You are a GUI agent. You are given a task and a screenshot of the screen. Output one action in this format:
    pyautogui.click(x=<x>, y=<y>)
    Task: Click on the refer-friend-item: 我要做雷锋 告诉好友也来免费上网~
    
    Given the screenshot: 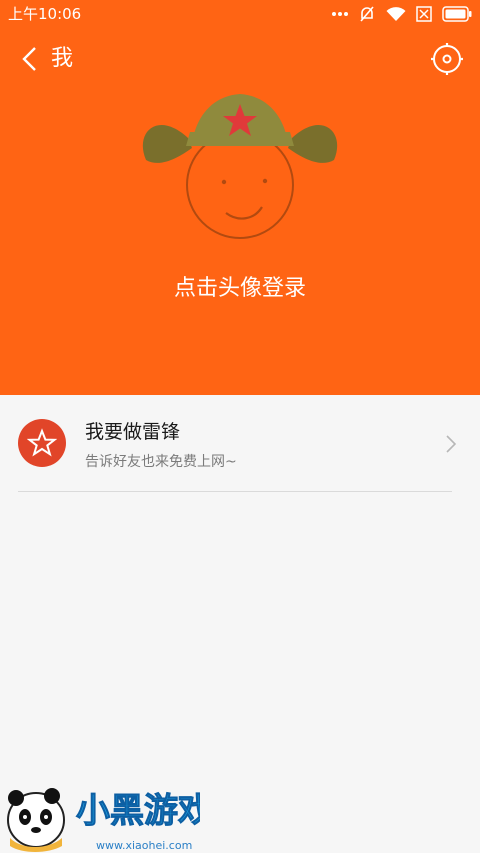 What is the action you would take?
    pyautogui.click(x=240, y=443)
    